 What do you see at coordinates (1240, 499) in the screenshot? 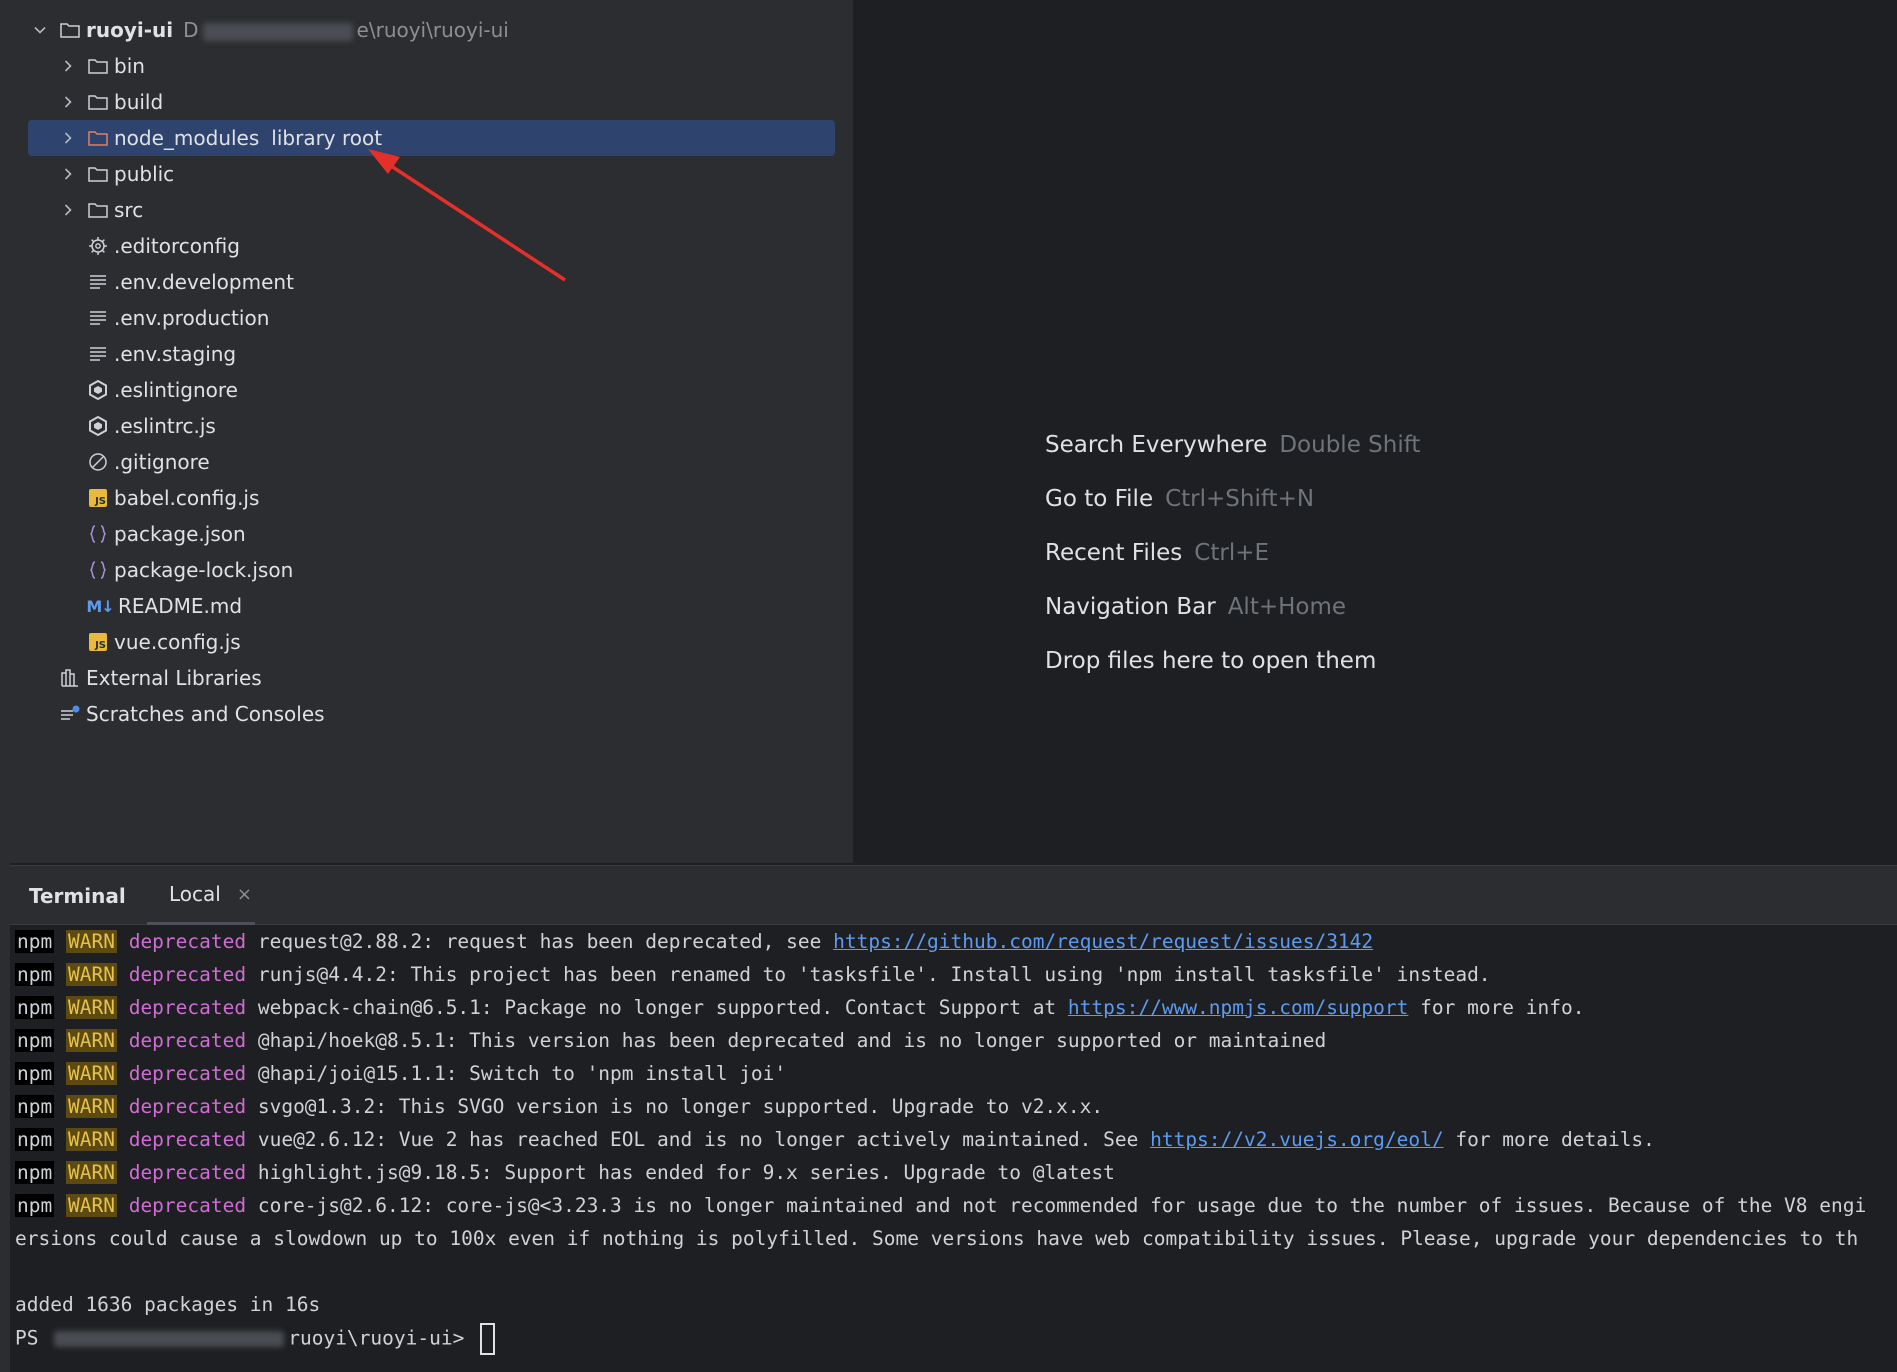
I see `shortcut-label: Ctrl+Shift+N` at bounding box center [1240, 499].